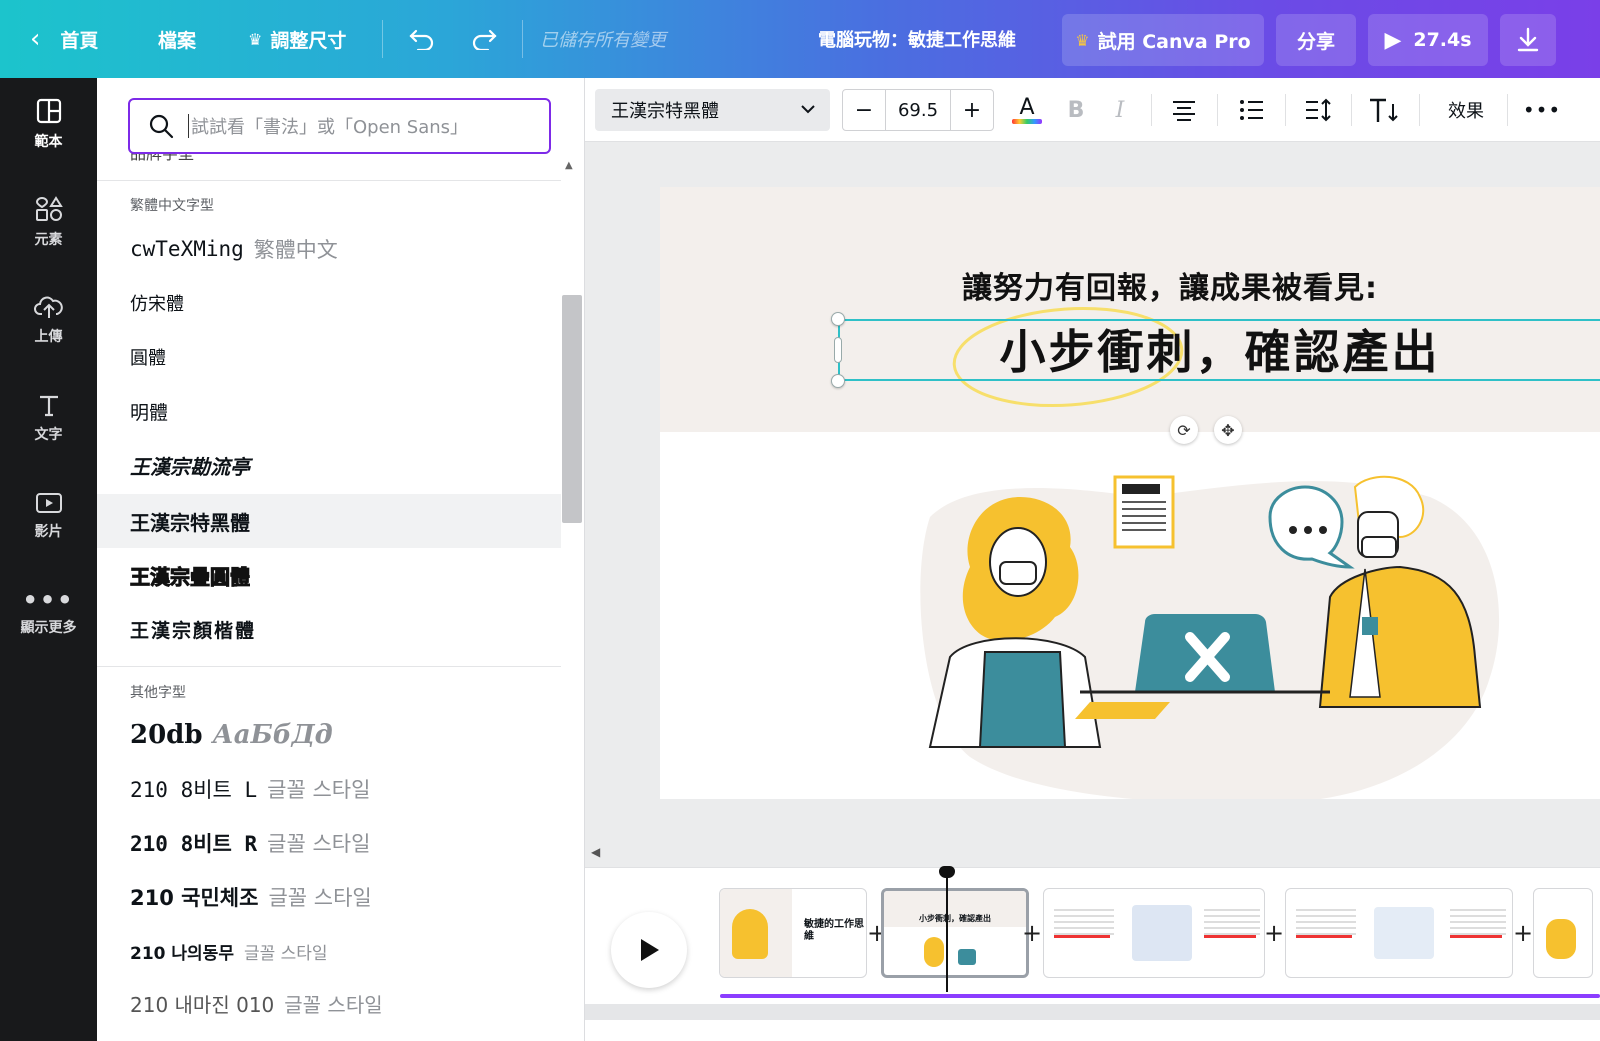 The image size is (1600, 1041). Describe the element at coordinates (329, 789) in the screenshot. I see `font-item: 210 8비트 L 글꼴 스타일` at that location.